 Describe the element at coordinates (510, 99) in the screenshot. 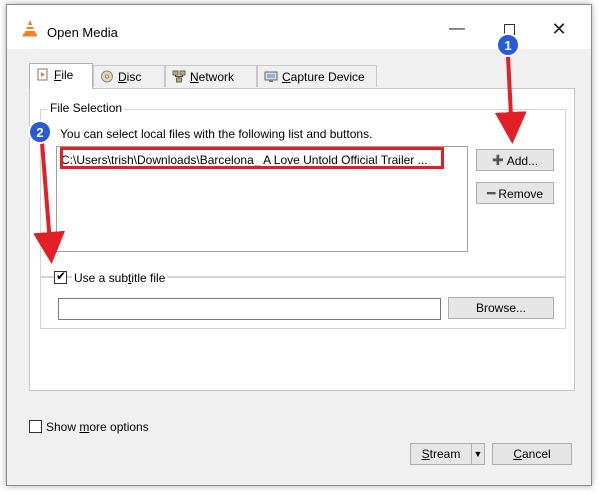

I see `arrow-to-add-button` at that location.